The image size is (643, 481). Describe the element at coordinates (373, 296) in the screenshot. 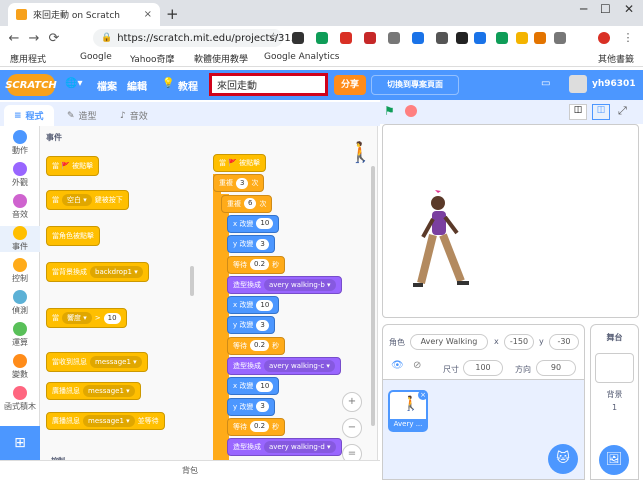

I see `script-scrollbar` at that location.